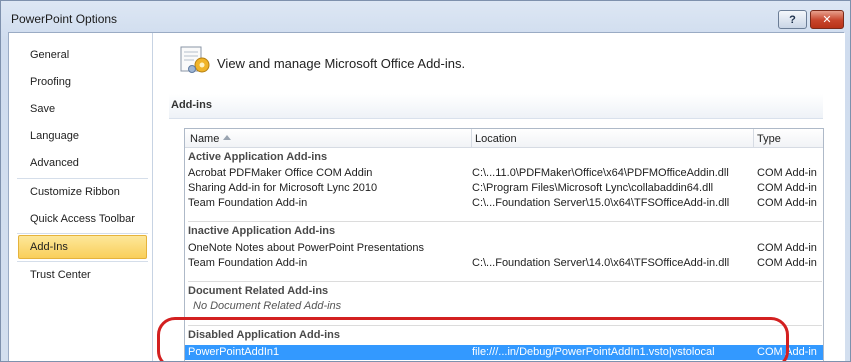 This screenshot has height=362, width=851. What do you see at coordinates (43, 109) in the screenshot?
I see `nav-item-label: Save` at bounding box center [43, 109].